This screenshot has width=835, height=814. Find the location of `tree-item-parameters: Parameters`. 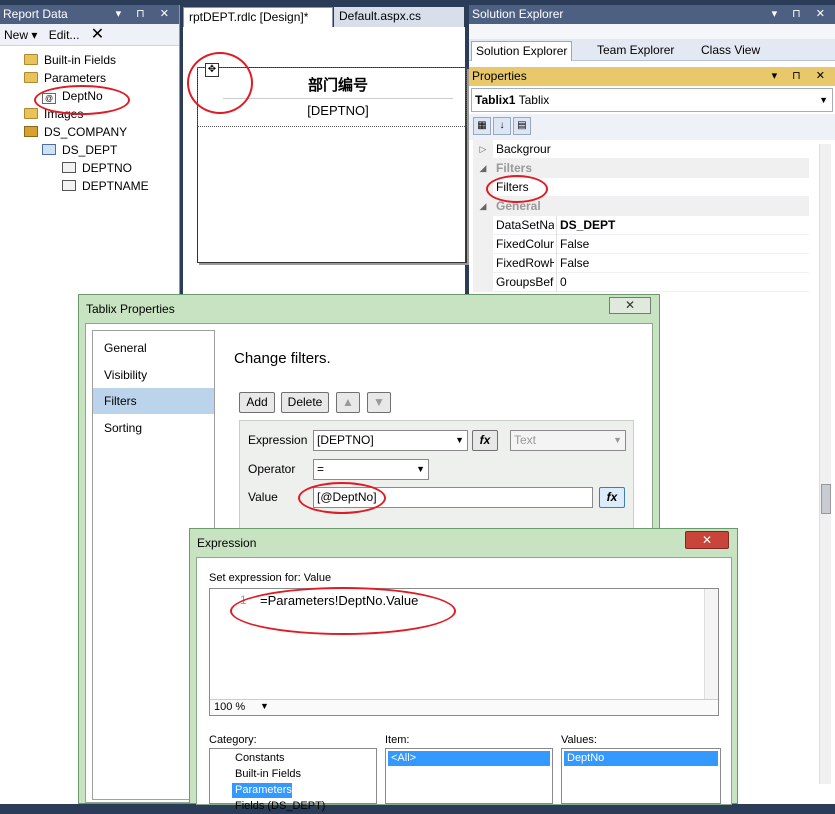

tree-item-parameters: Parameters is located at coordinates (65, 78).